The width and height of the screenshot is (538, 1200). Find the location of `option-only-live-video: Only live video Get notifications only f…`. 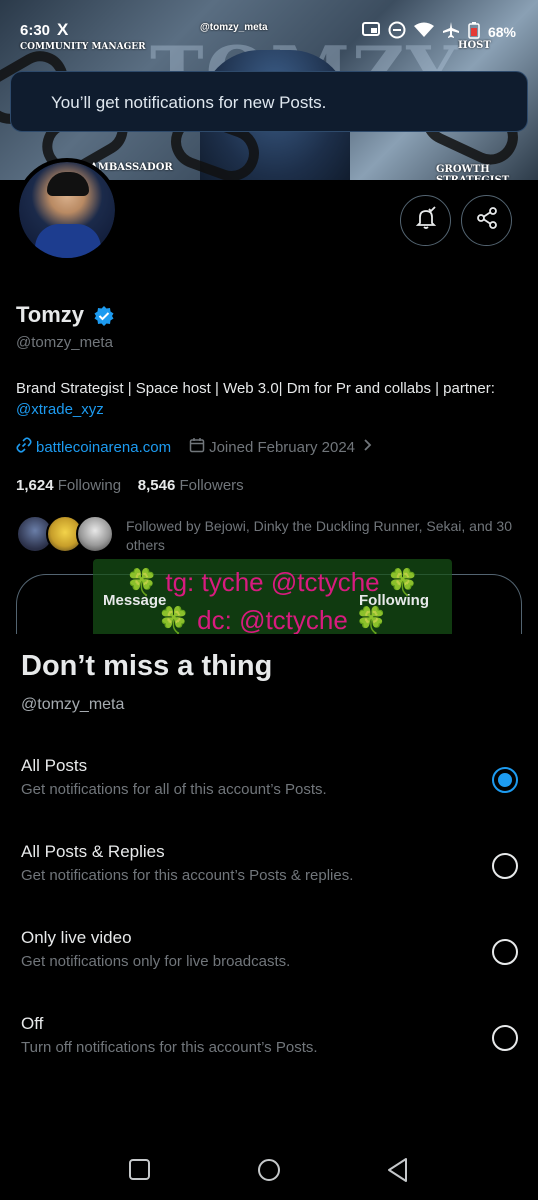

option-only-live-video: Only live video Get notifications only f… is located at coordinates (269, 963).